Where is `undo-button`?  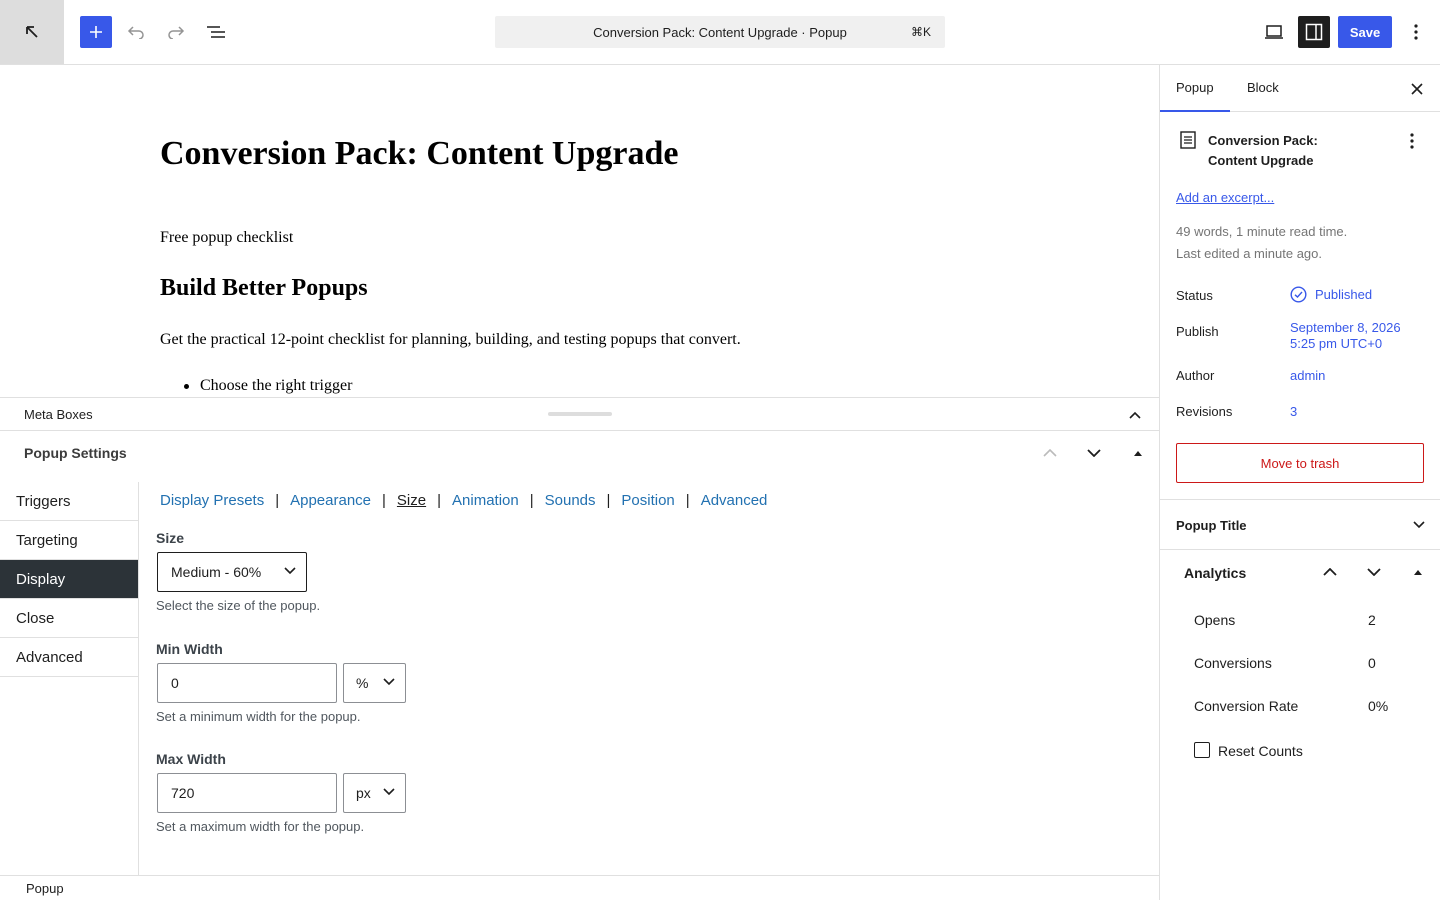
undo-button is located at coordinates (136, 32).